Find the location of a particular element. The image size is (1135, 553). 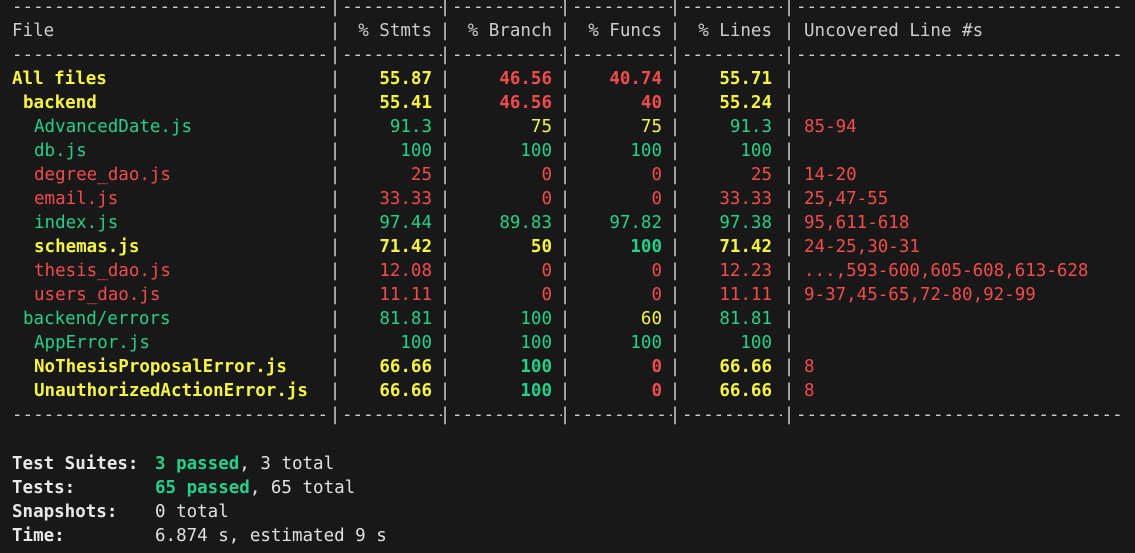

cell-uncovered: 85-94 is located at coordinates (830, 127).